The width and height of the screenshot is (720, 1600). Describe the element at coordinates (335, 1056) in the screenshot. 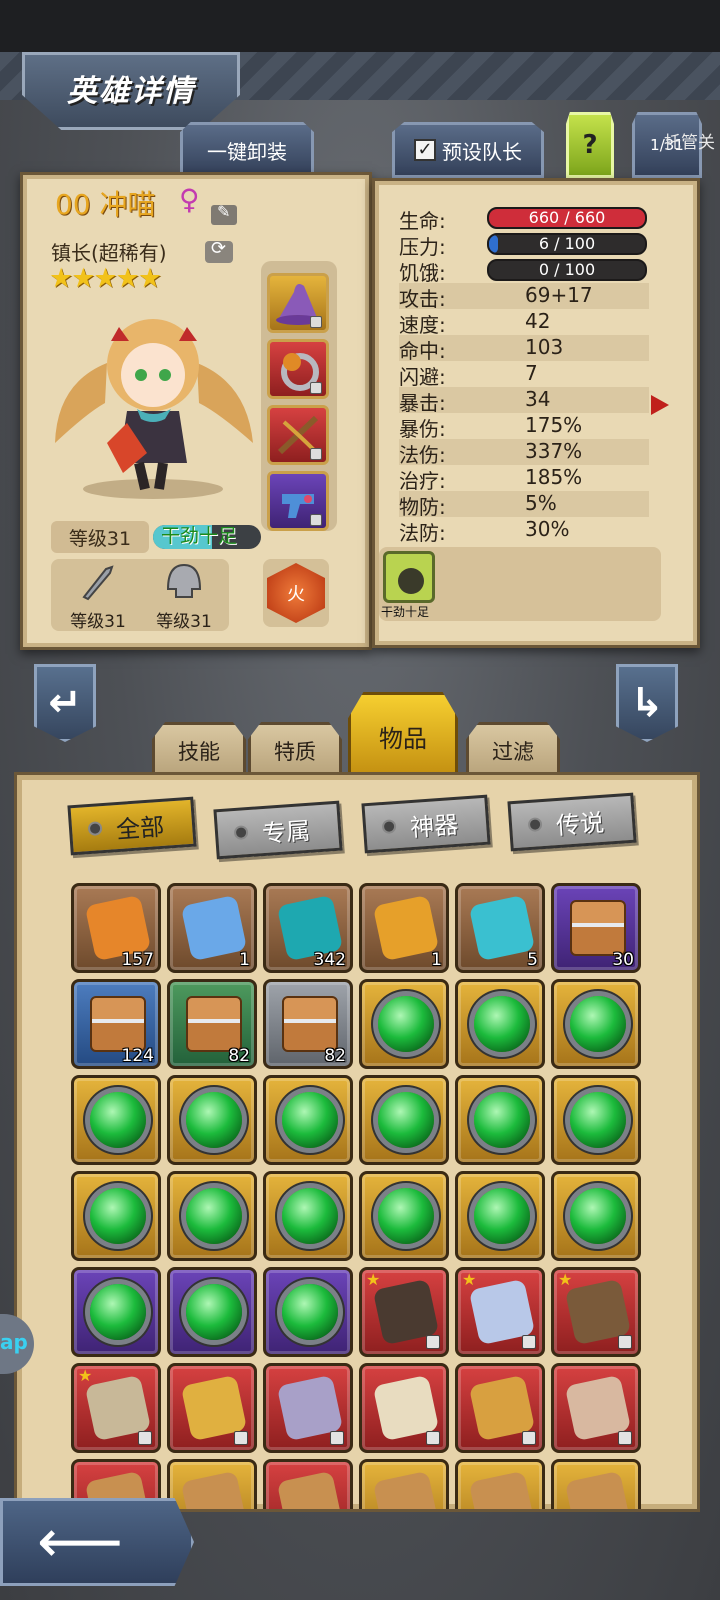

I see `item-count: 82` at that location.